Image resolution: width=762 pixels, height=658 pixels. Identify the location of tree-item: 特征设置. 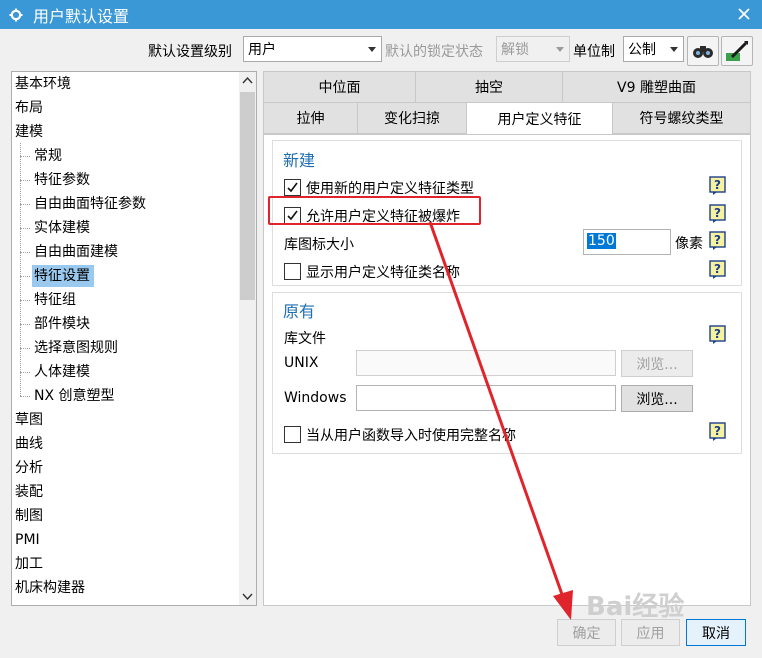
(63, 276).